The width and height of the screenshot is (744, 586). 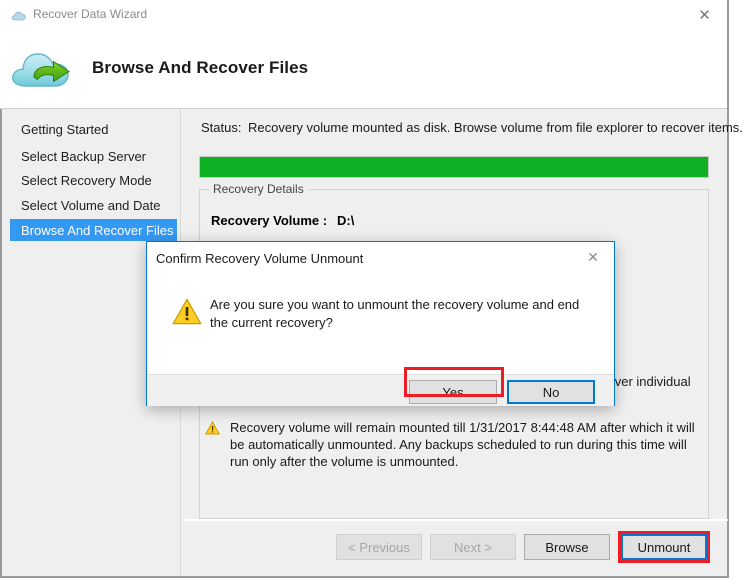 I want to click on page-header: Browse And Recover Files, so click(x=363, y=69).